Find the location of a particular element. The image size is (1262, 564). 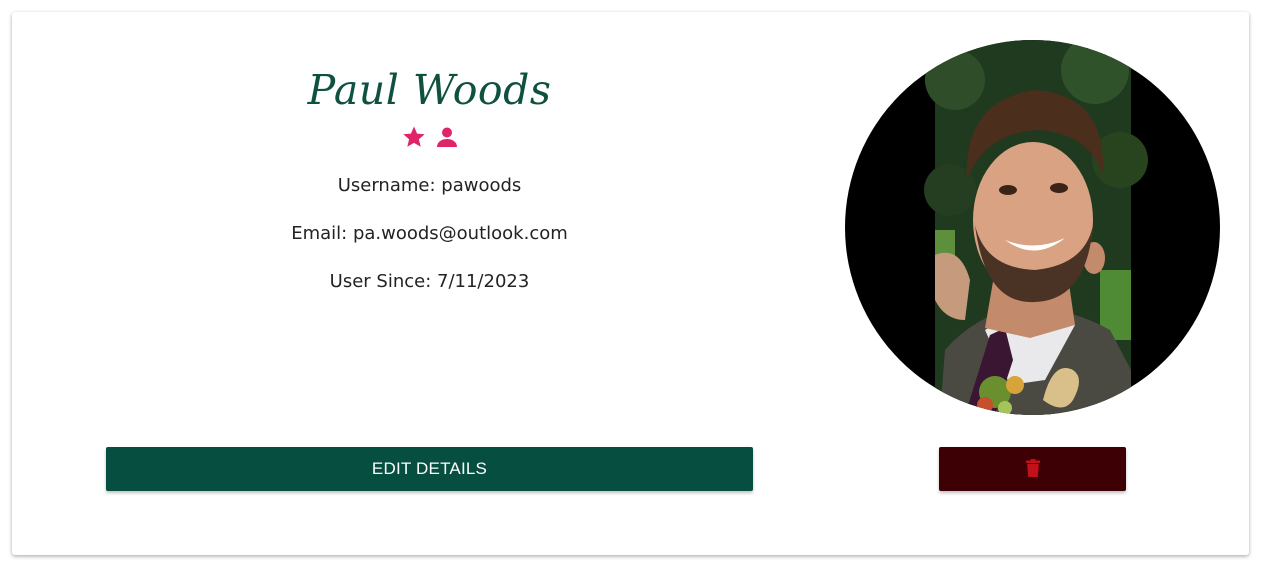

user-since-text: User Since: 7/11/2023 is located at coordinates (429, 281).